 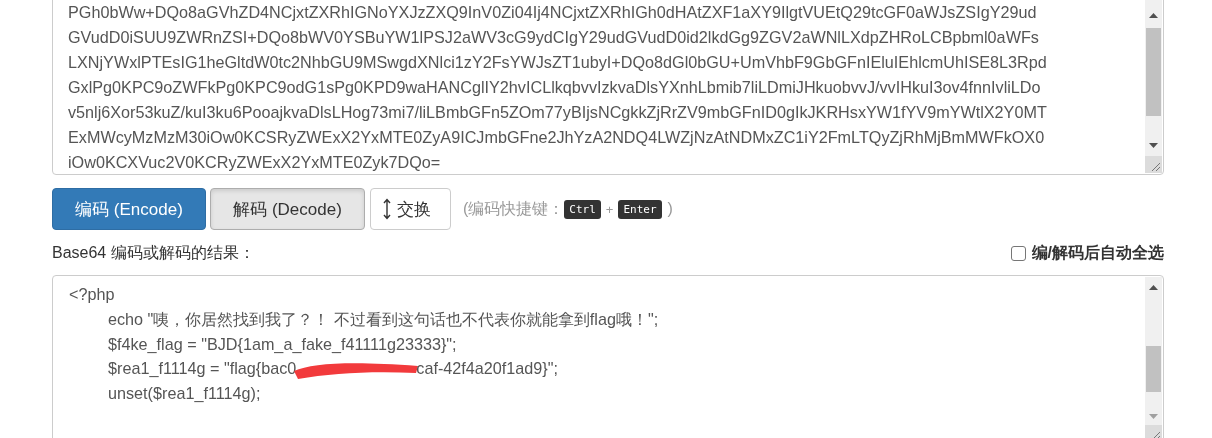 What do you see at coordinates (557, 137) in the screenshot?
I see `text-line: ExMWcyMzMzM30iOw0KCSRyZWExX2YxMTE0ZyA9ICJmbGFne2JhYzA2NDQ4LWZjNzAtNDMxZC1iY2FmLTQyZjRhMjBmMWFkOX0` at bounding box center [557, 137].